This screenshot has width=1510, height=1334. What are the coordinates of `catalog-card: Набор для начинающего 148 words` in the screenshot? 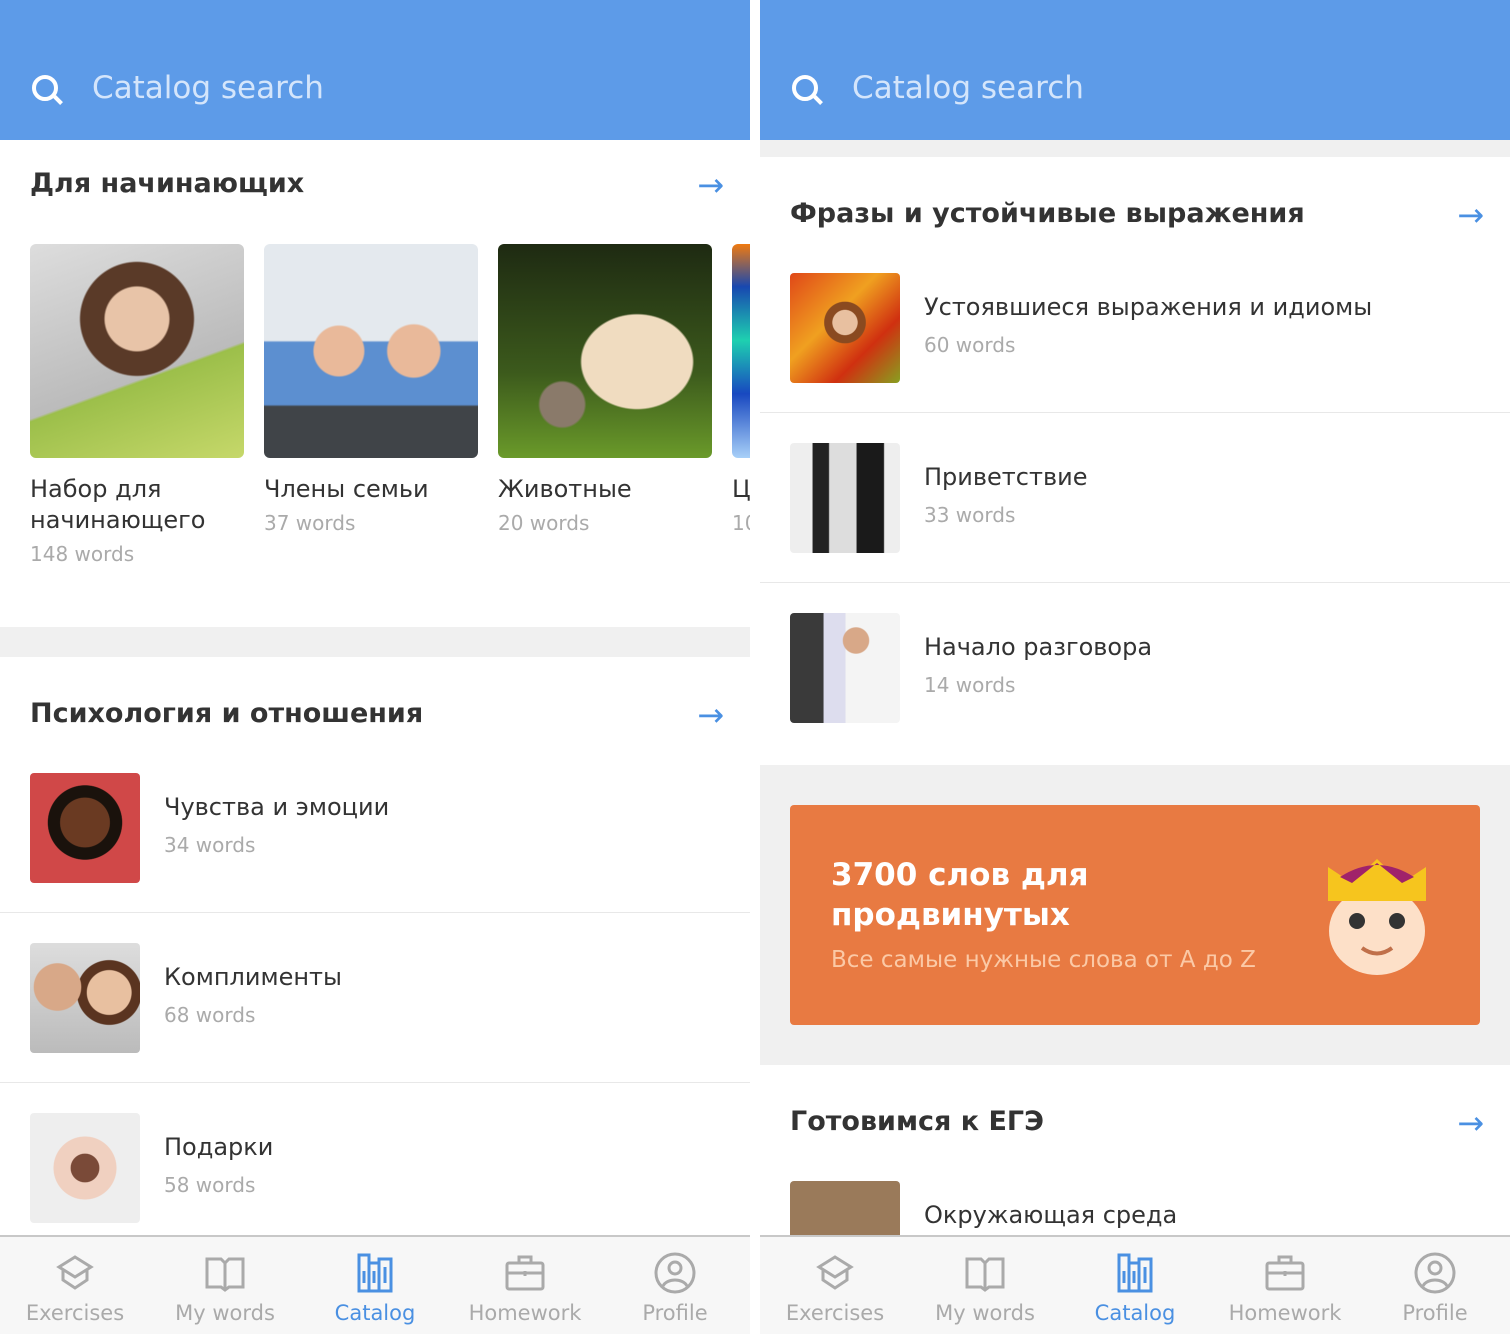 It's located at (137, 405).